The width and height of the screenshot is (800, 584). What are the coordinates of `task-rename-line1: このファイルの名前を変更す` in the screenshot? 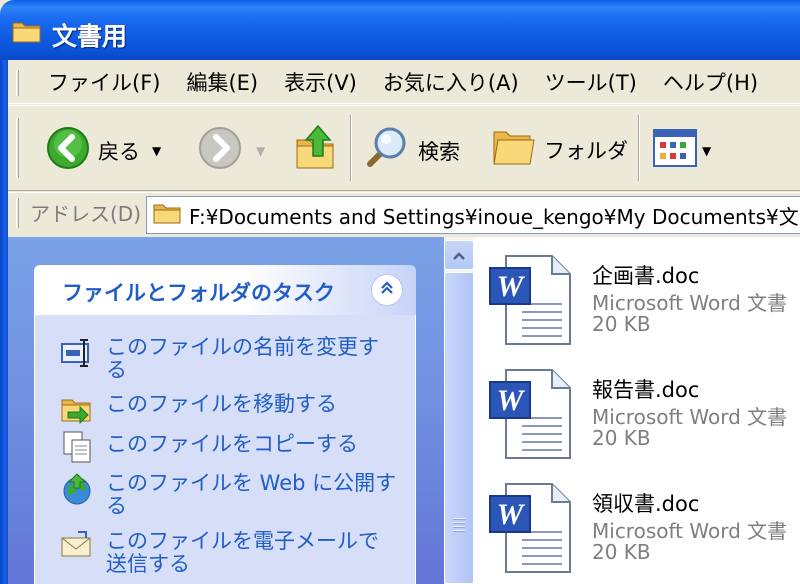 It's located at (242, 347).